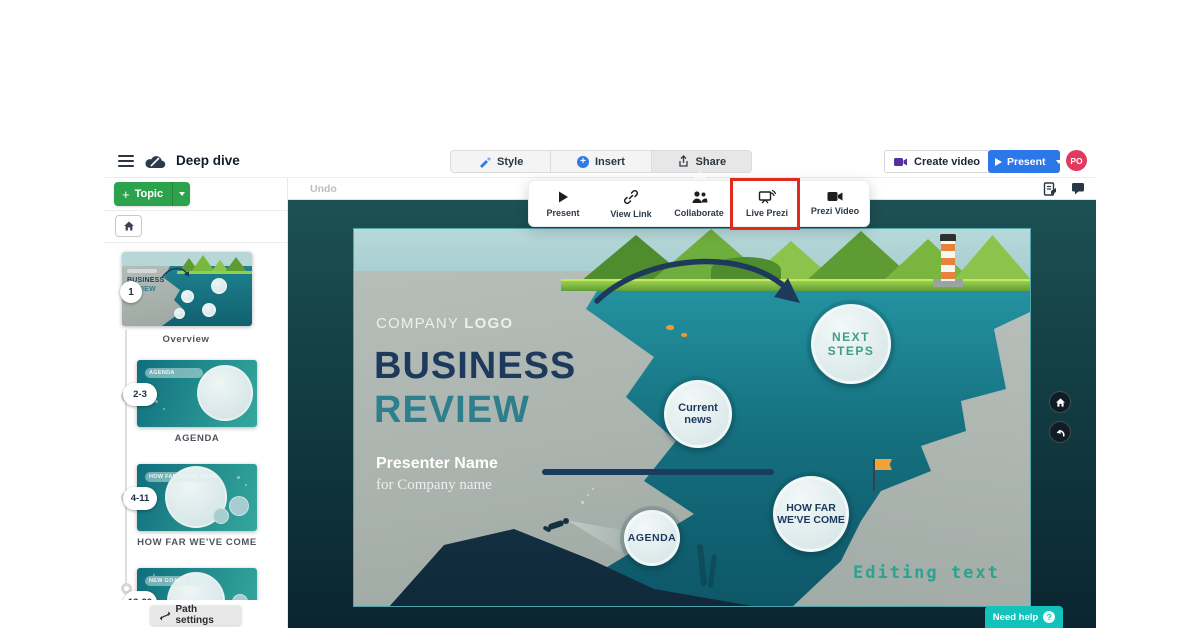 This screenshot has width=1200, height=628. I want to click on add-topic-button: + Topic, so click(152, 194).